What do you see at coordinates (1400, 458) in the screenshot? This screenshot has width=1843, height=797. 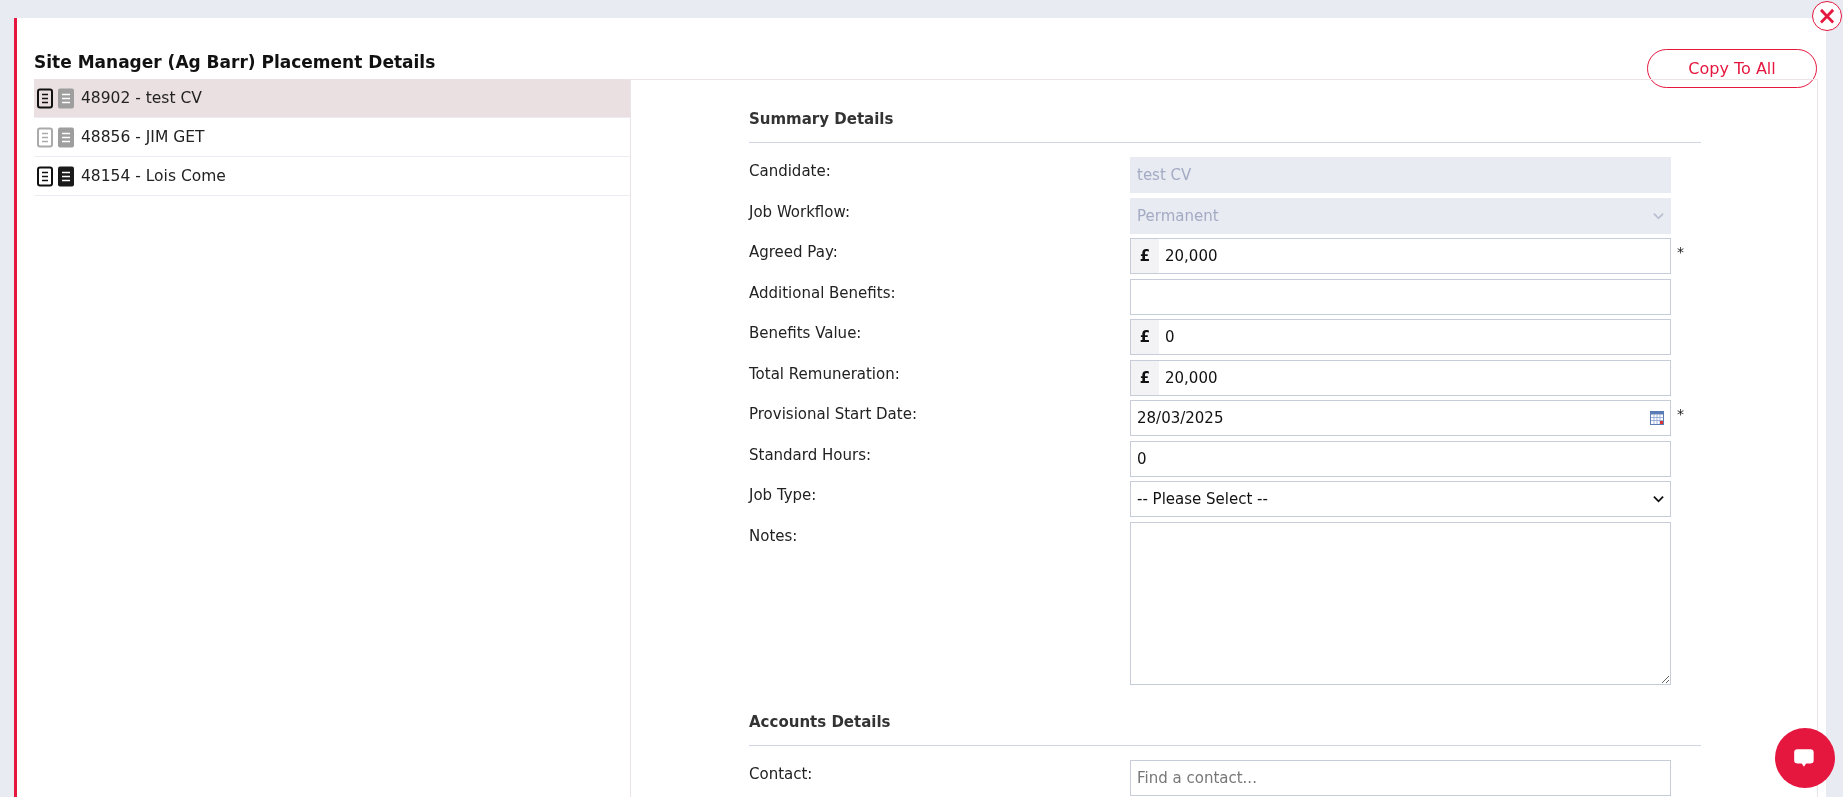 I see `text-field: 0` at bounding box center [1400, 458].